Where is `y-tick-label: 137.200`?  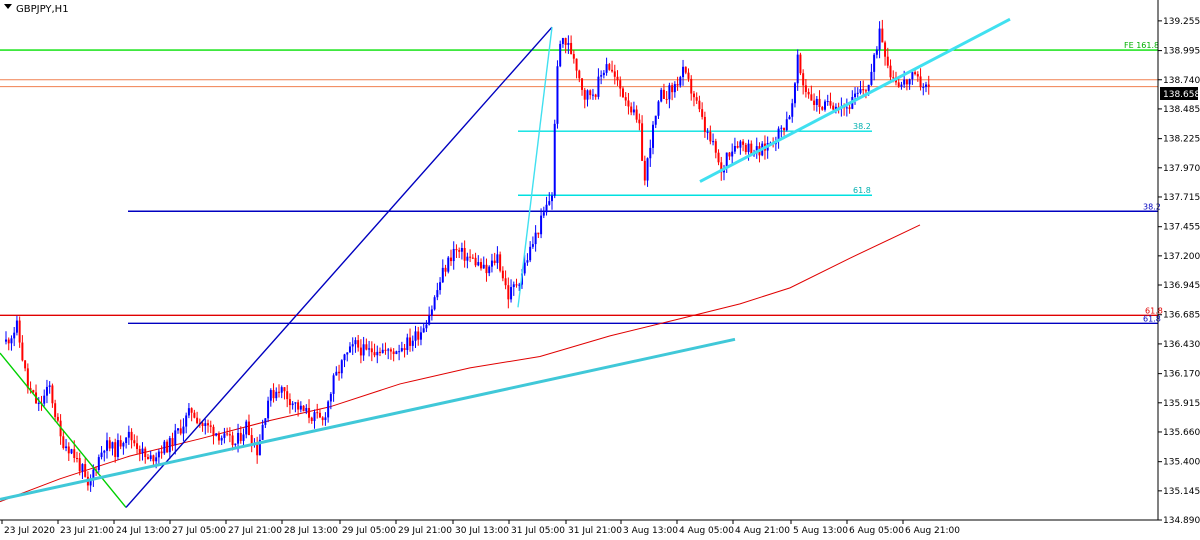
y-tick-label: 137.200 is located at coordinates (1181, 257).